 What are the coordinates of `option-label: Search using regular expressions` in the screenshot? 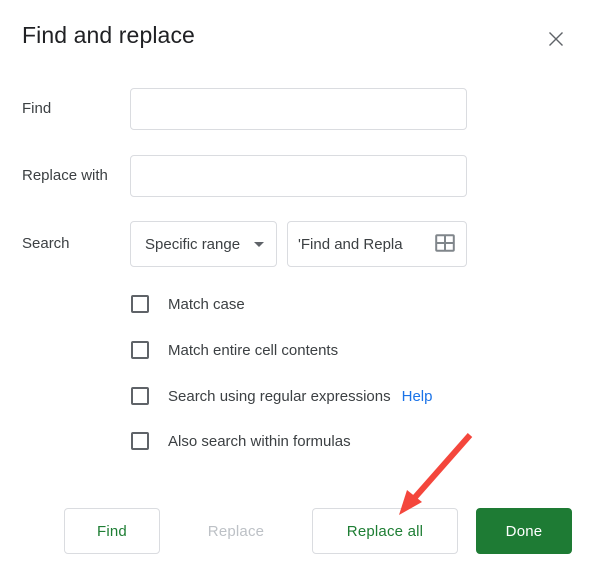 It's located at (279, 396).